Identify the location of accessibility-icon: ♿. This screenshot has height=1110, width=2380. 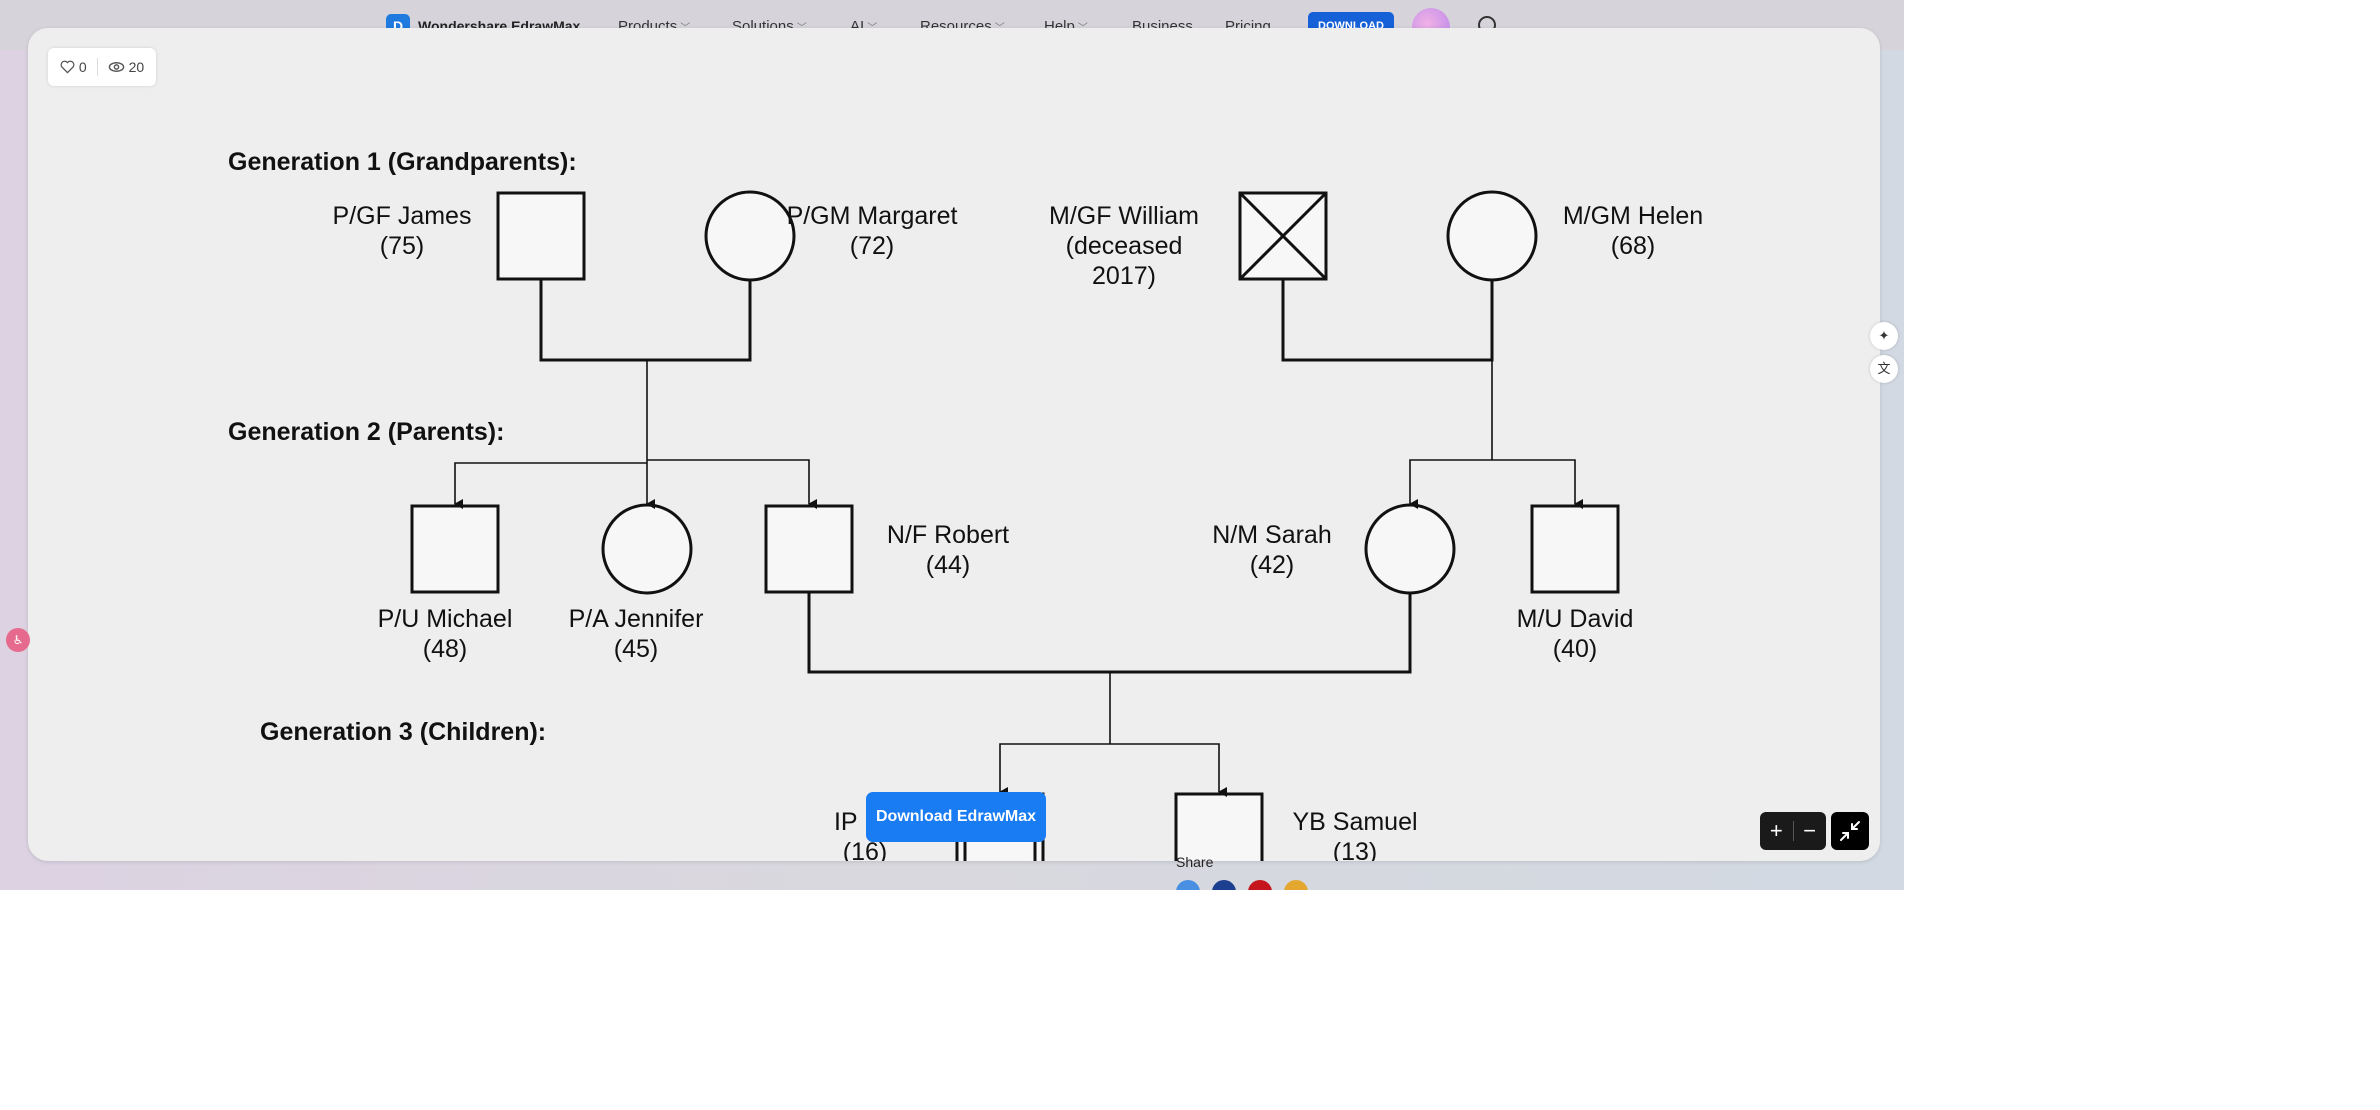
(18, 640).